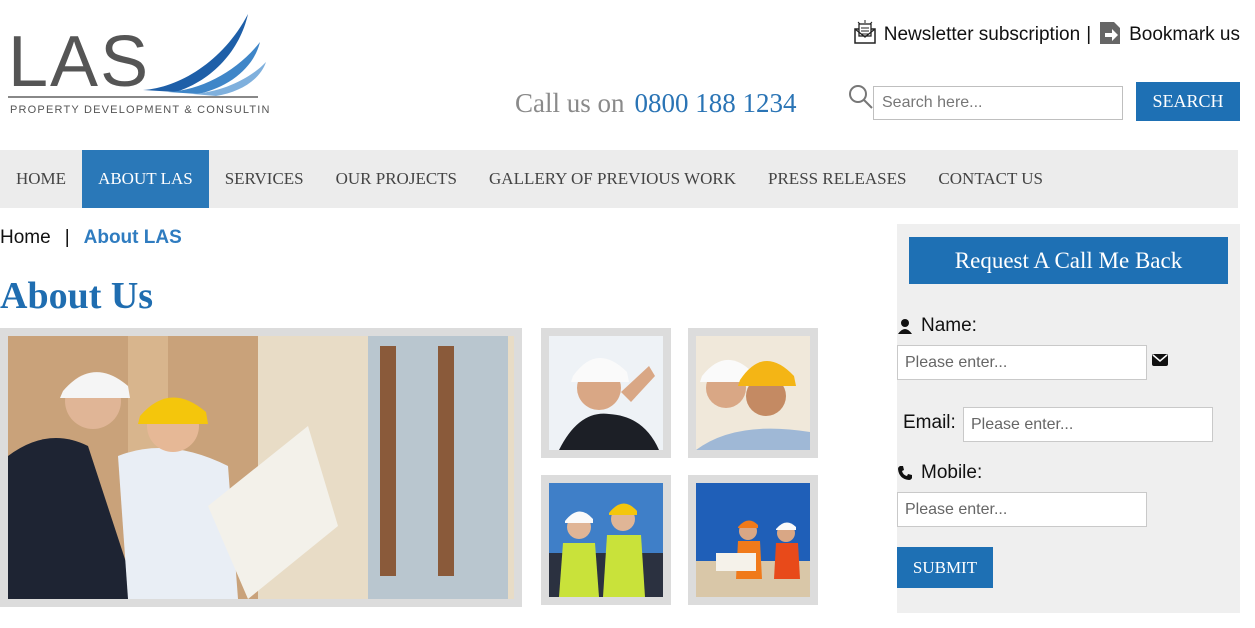 The height and width of the screenshot is (628, 1255). What do you see at coordinates (990, 179) in the screenshot?
I see `nav-item-contact: CONTACT US` at bounding box center [990, 179].